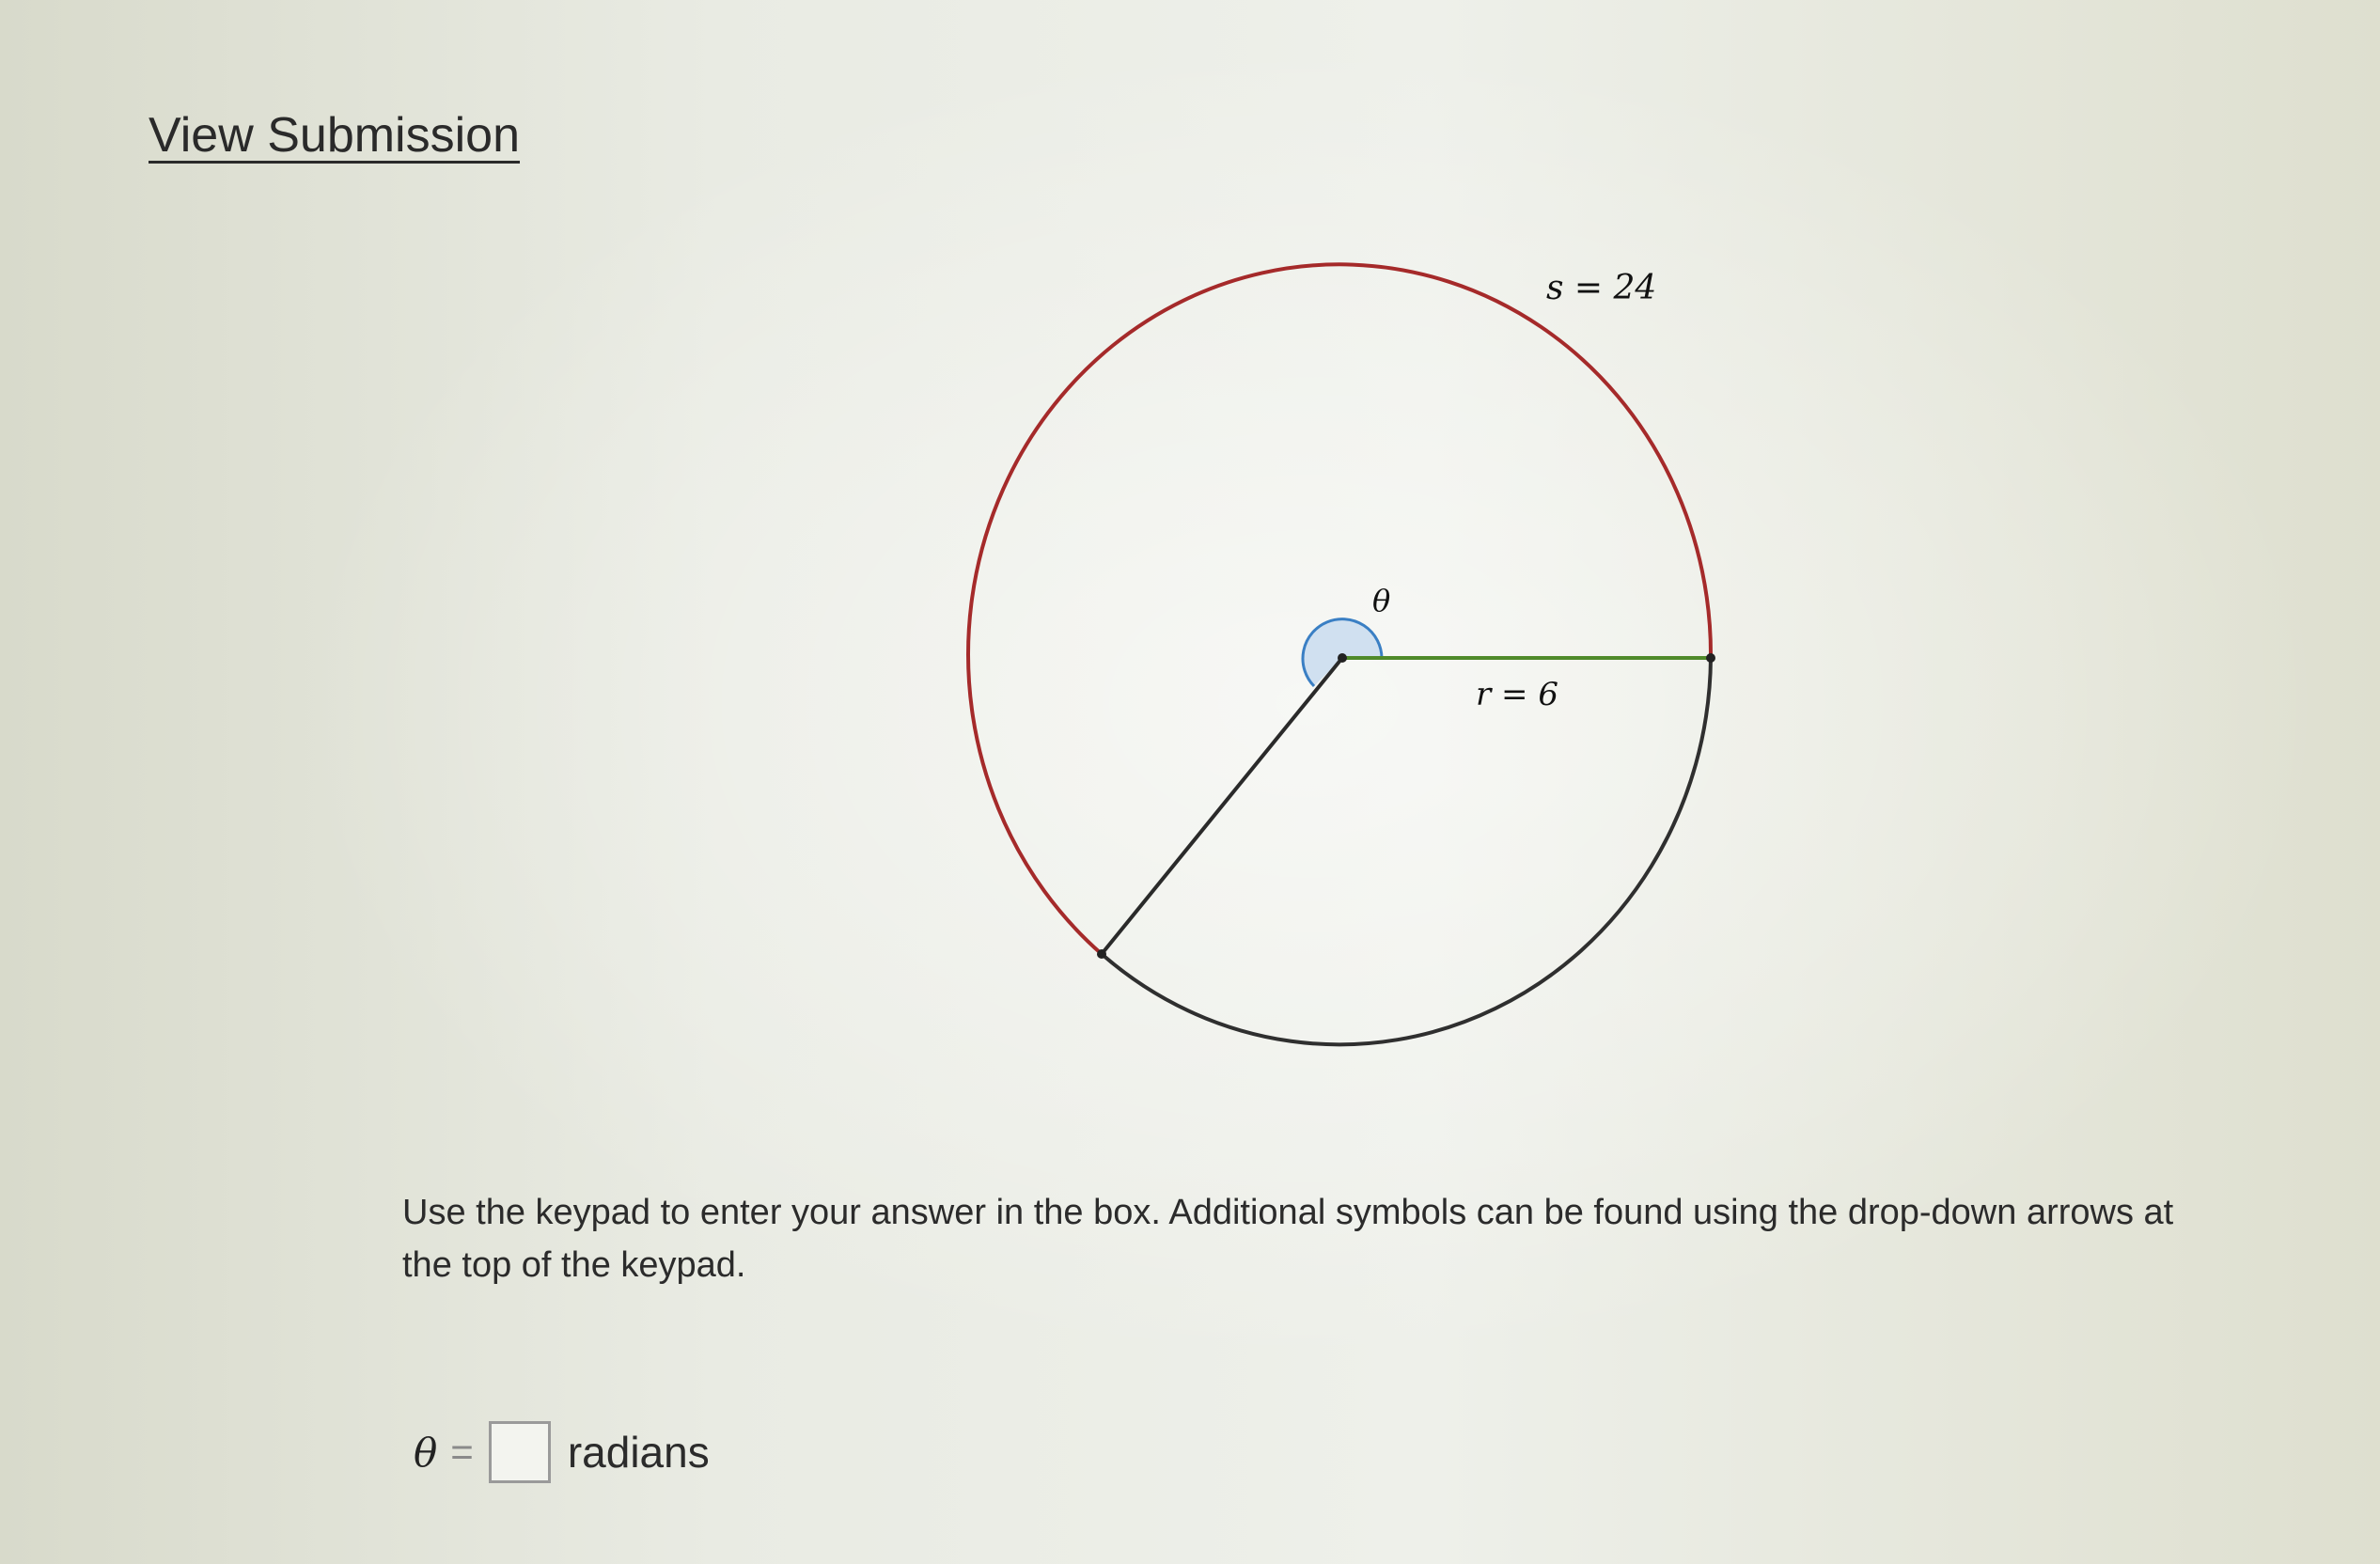 Image resolution: width=2380 pixels, height=1564 pixels. Describe the element at coordinates (1222, 806) in the screenshot. I see `radius-line-diagonal` at that location.